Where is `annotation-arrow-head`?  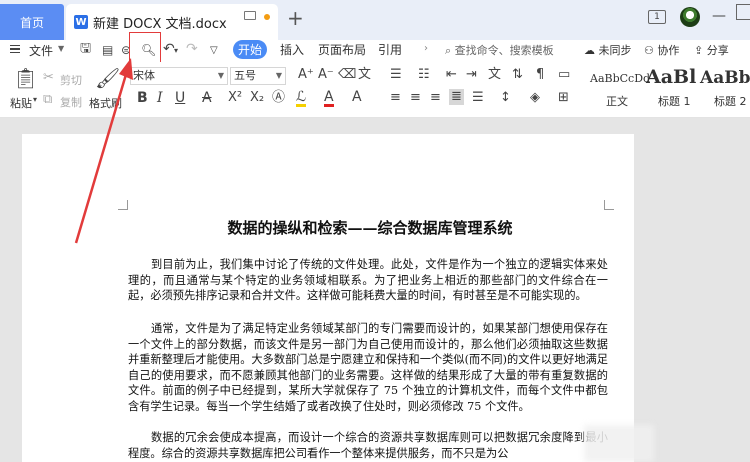 annotation-arrow-head is located at coordinates (126, 69).